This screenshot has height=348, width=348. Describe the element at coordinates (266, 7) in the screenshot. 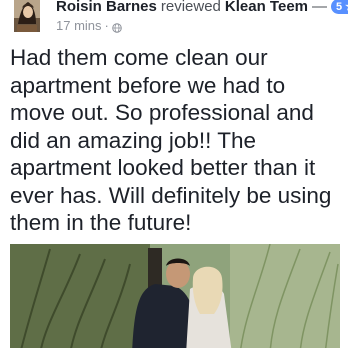

I see `reviewed-page-name: Klean Teem` at that location.